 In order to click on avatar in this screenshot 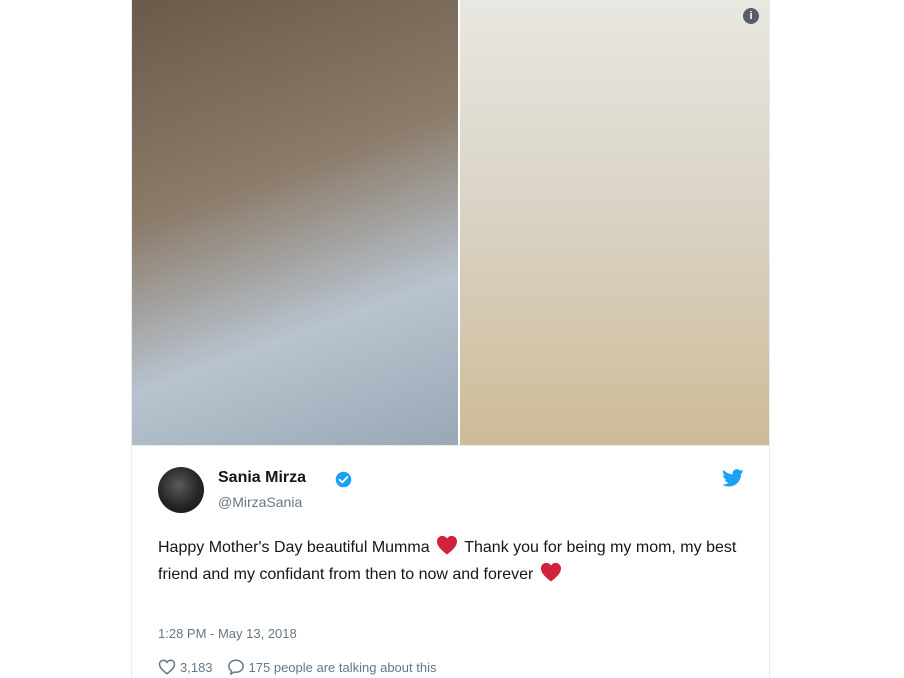, I will do `click(181, 490)`.